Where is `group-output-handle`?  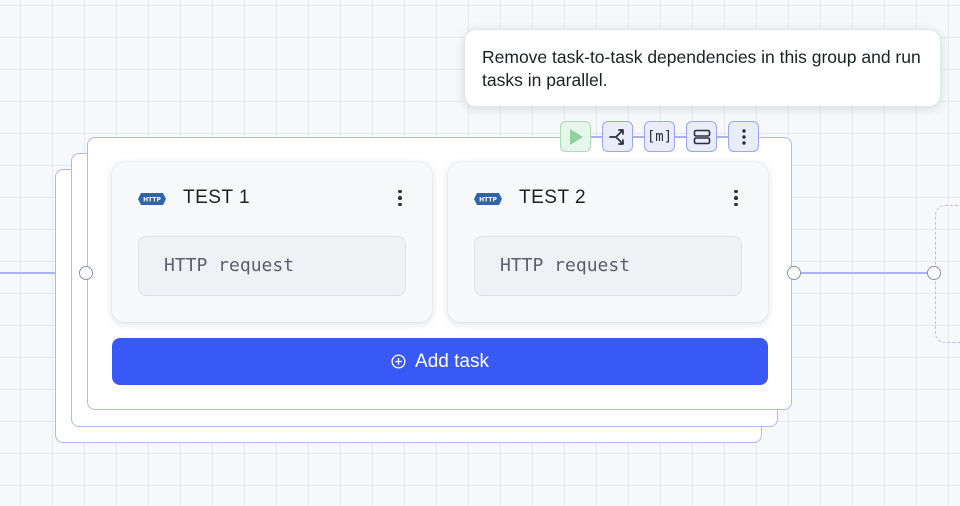 group-output-handle is located at coordinates (794, 273).